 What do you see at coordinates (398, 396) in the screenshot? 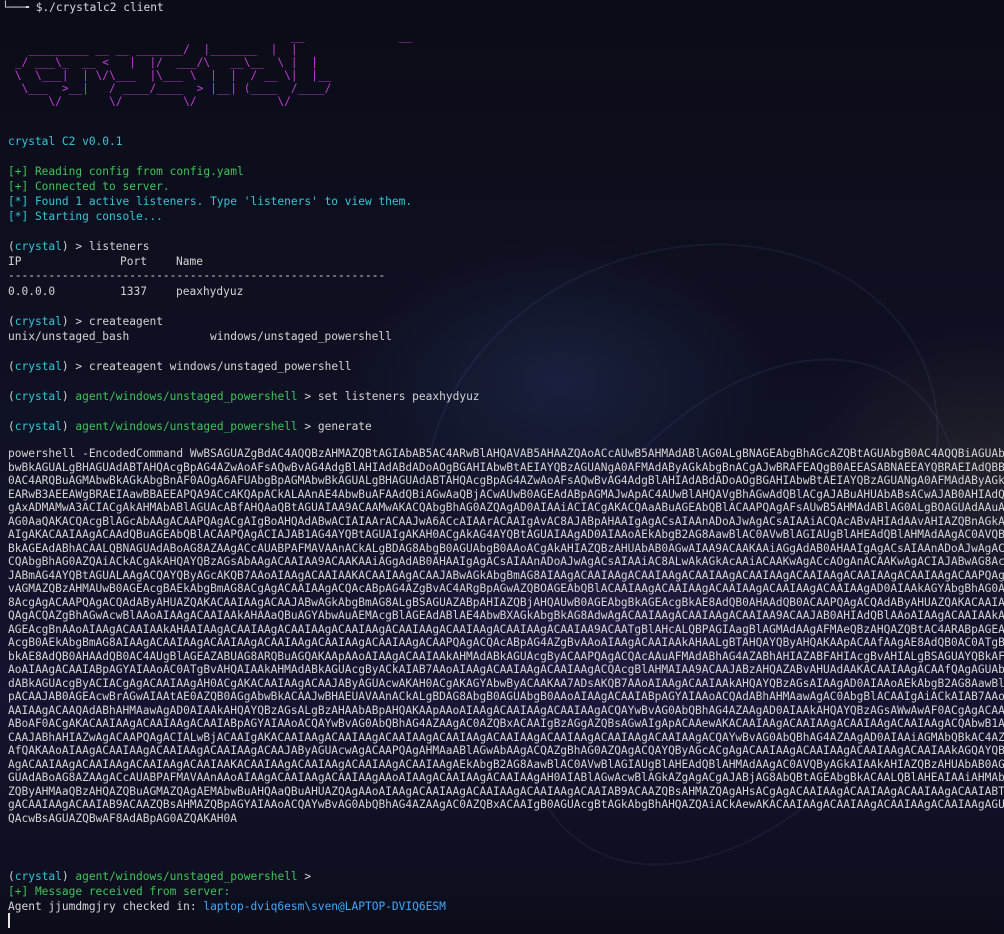
I see `command-text: set listeners peaxhydyuz` at bounding box center [398, 396].